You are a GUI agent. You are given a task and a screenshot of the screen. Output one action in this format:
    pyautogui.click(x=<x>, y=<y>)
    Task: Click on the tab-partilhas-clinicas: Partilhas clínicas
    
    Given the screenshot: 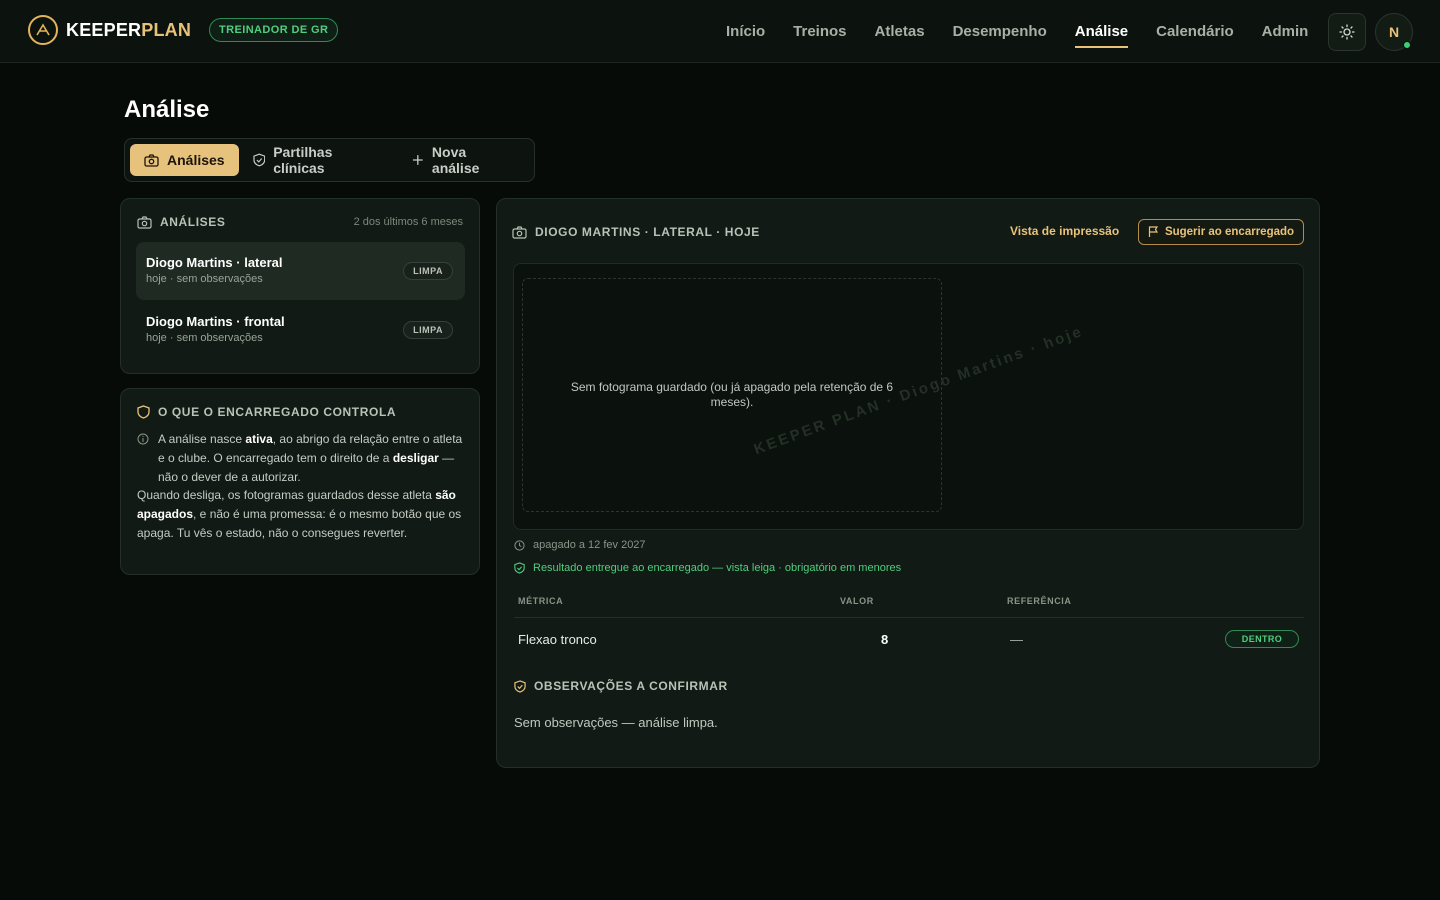 What is the action you would take?
    pyautogui.click(x=319, y=160)
    